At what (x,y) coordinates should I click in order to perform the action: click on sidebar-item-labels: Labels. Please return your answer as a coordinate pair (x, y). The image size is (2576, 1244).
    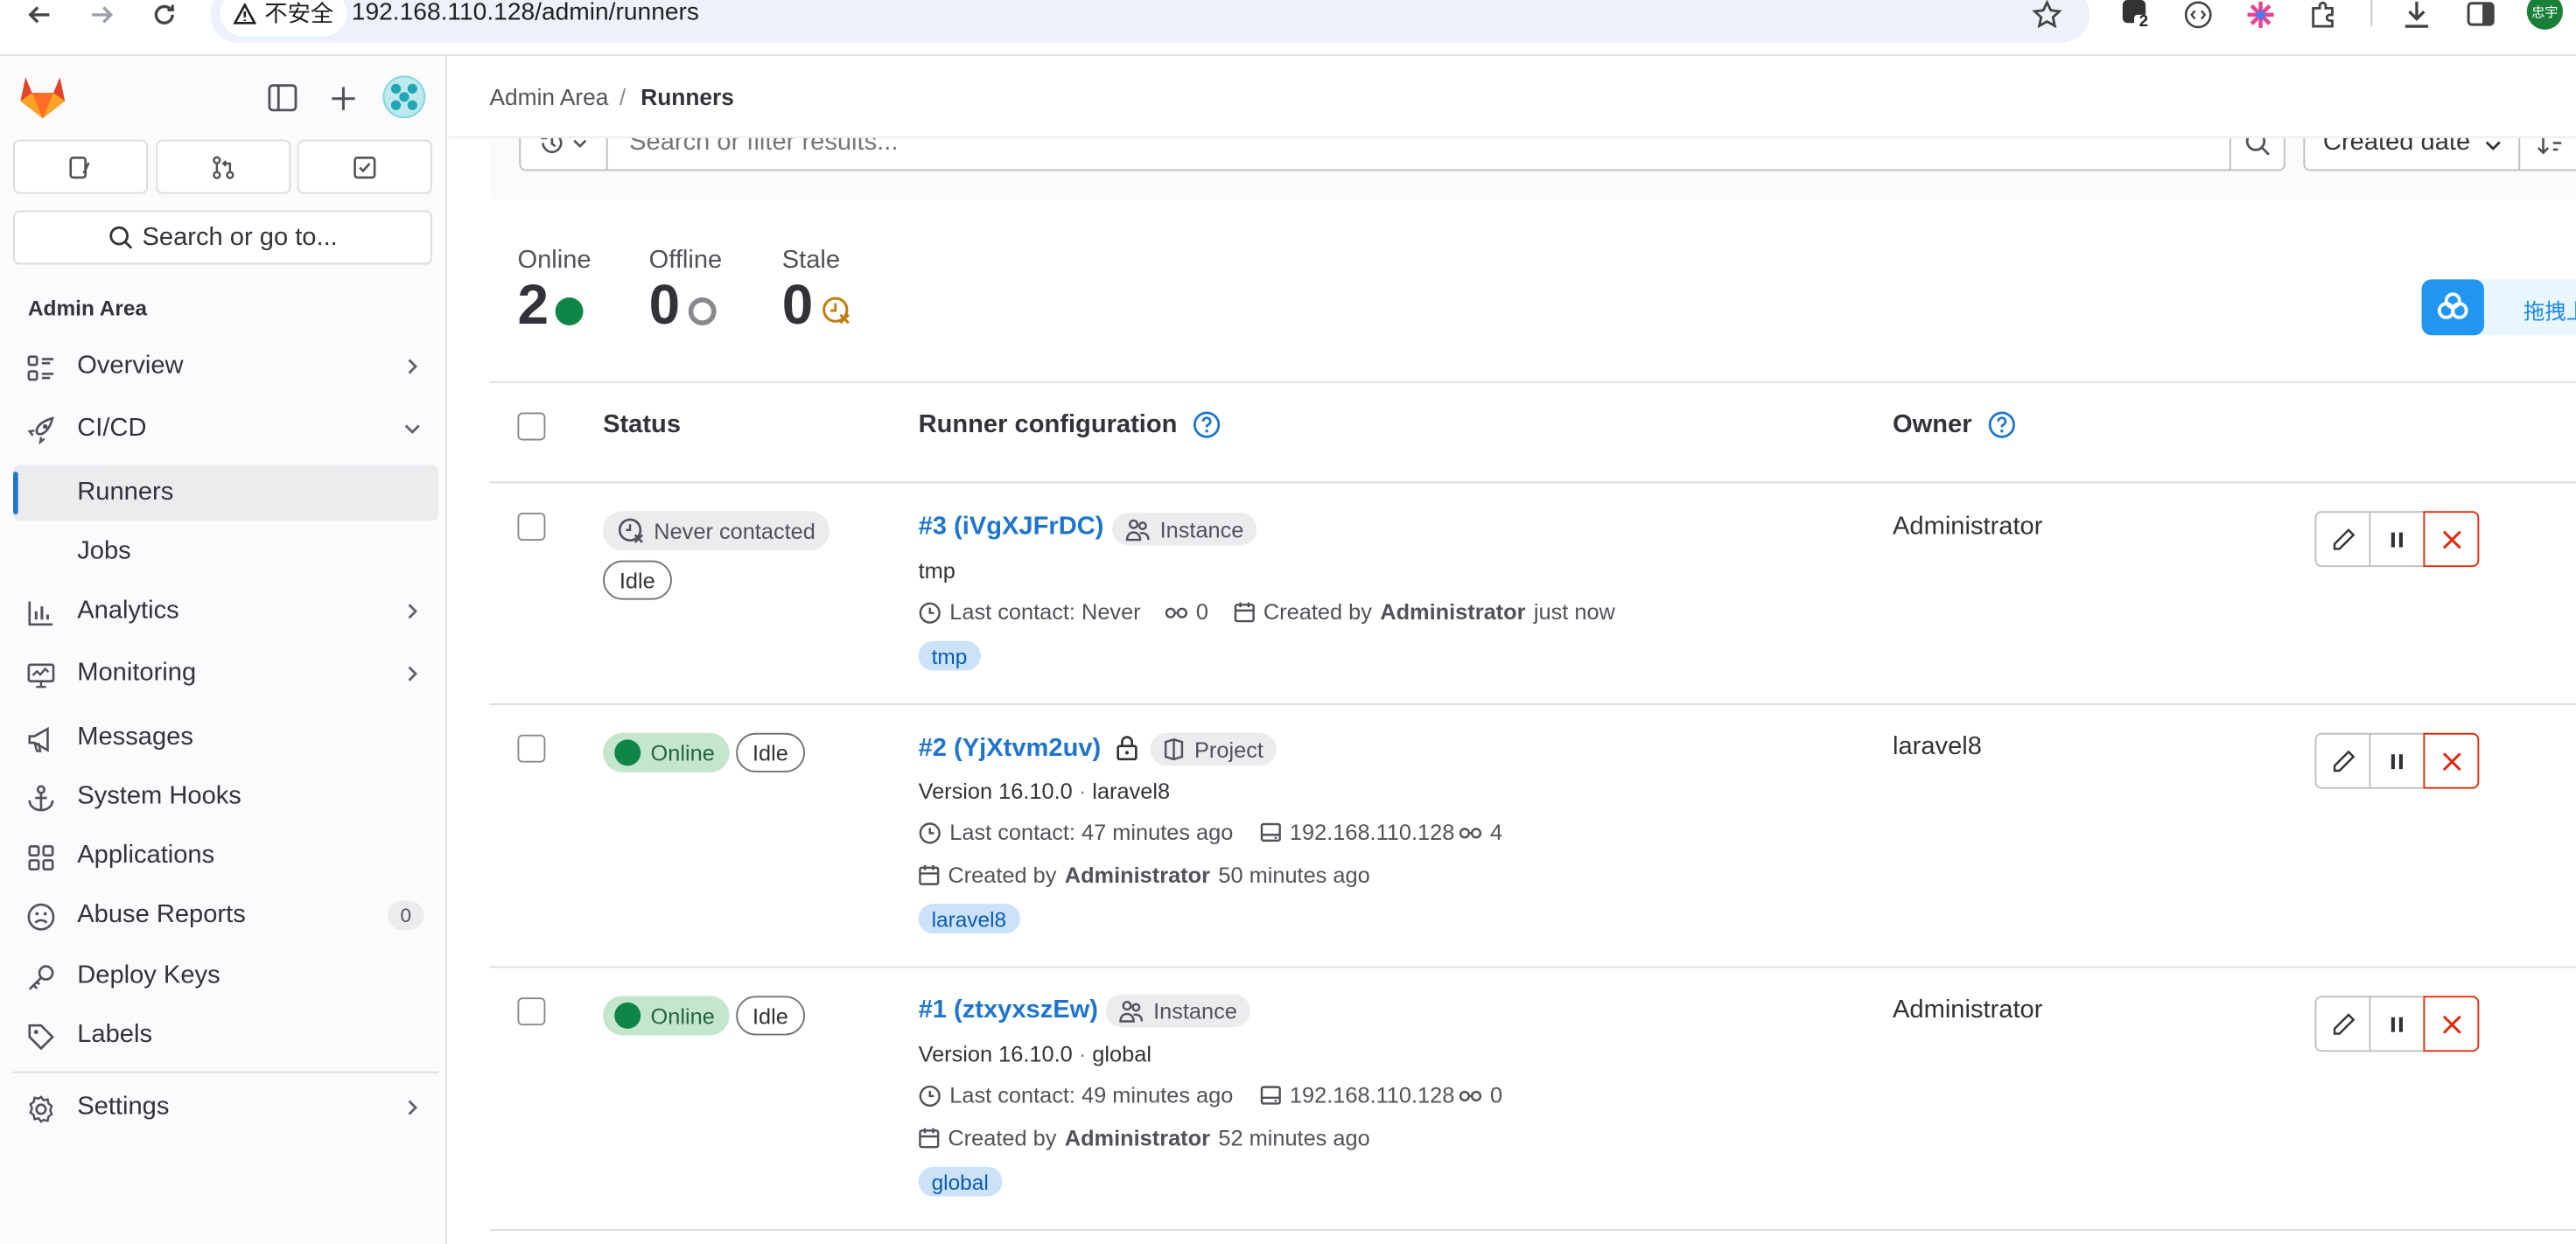
    Looking at the image, I should click on (225, 1036).